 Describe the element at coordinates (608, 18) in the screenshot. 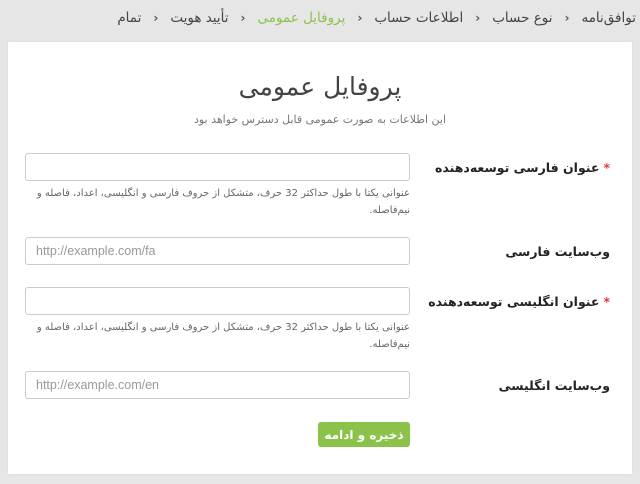

I see `breadcrumb-step-agreement: توافق‌نامه` at that location.